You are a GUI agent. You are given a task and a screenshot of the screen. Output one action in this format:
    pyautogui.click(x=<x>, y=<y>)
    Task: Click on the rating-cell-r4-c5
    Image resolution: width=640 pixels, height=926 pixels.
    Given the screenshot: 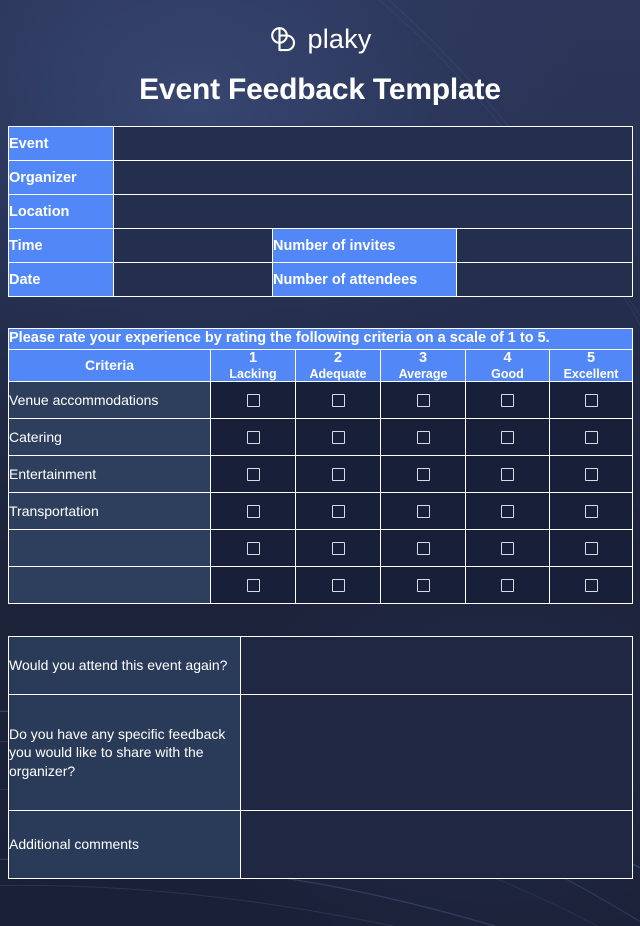 What is the action you would take?
    pyautogui.click(x=591, y=548)
    